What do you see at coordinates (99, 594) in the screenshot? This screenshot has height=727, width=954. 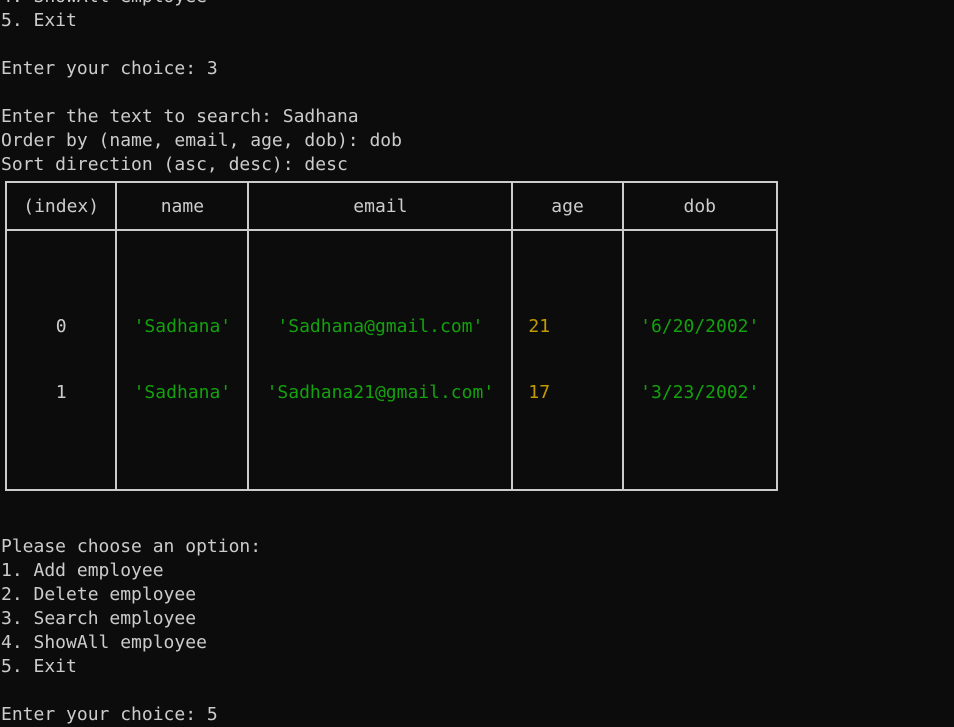 I see `menu-item-delete: 2. Delete employee` at bounding box center [99, 594].